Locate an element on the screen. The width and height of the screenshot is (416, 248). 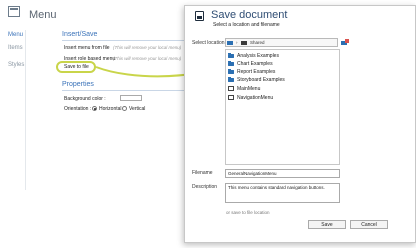
save-to-file-location-link: or save to file location is located at coordinates (248, 212).